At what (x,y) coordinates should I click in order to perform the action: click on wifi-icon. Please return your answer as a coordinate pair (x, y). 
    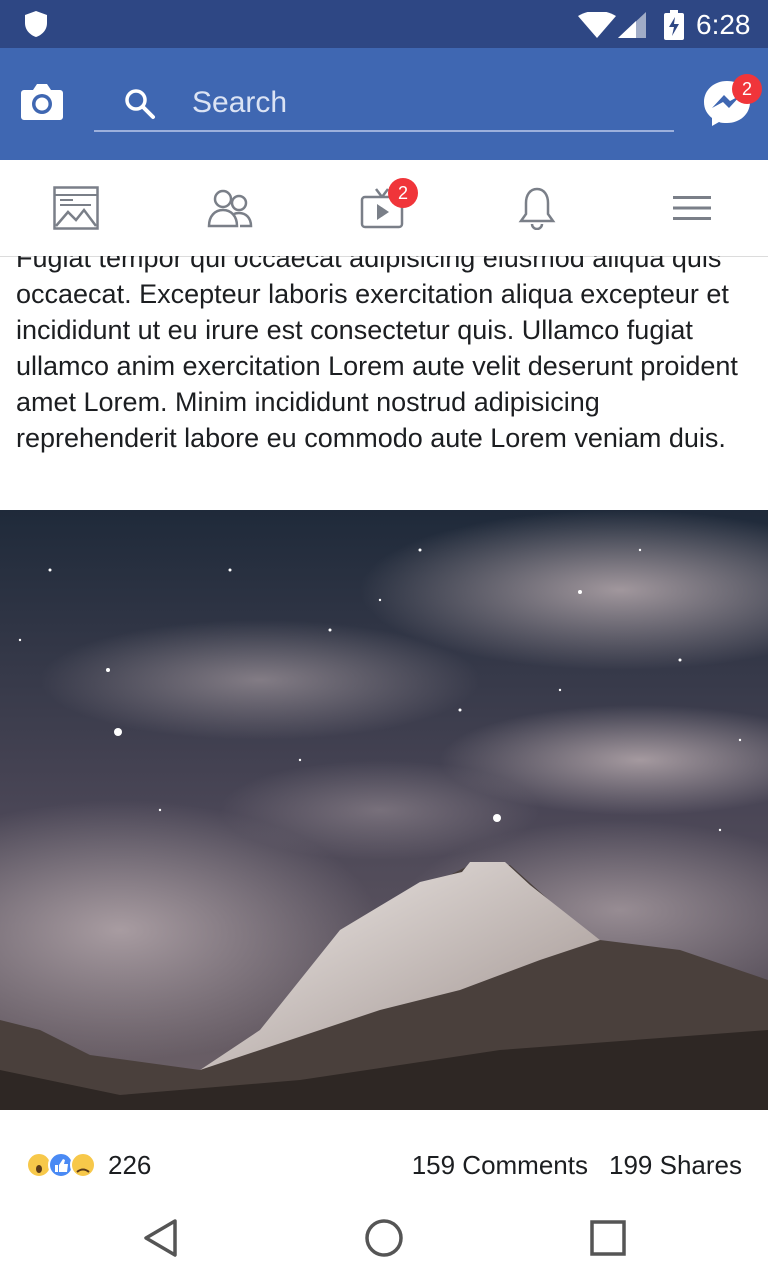
    Looking at the image, I should click on (597, 26).